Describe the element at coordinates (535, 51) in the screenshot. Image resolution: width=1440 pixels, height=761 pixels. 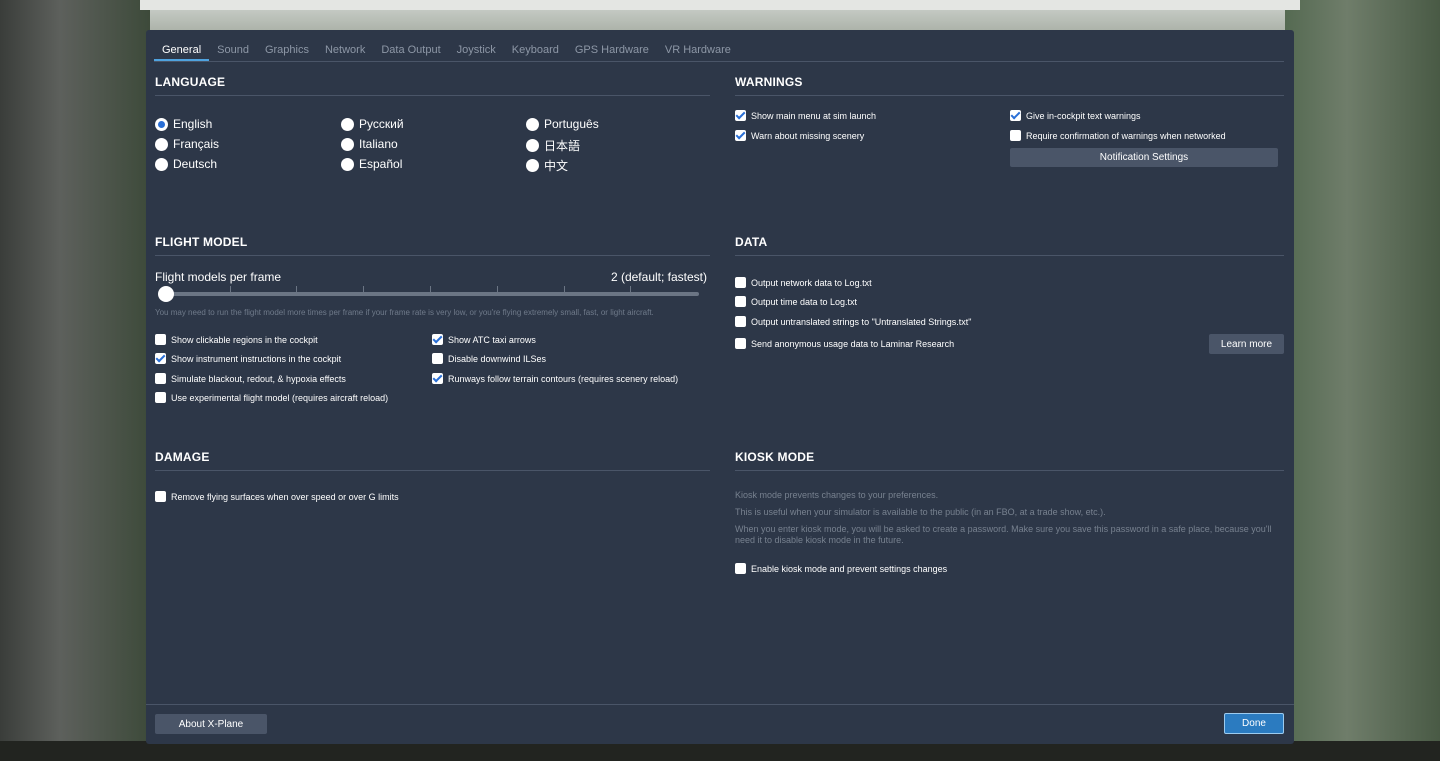
I see `tab-keyboard: Keyboard` at that location.